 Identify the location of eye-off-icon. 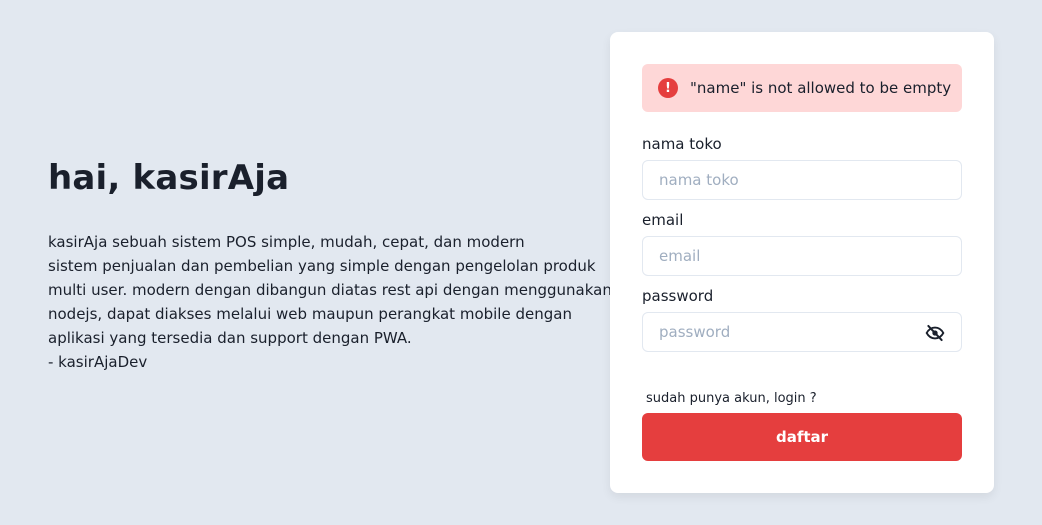
(935, 333).